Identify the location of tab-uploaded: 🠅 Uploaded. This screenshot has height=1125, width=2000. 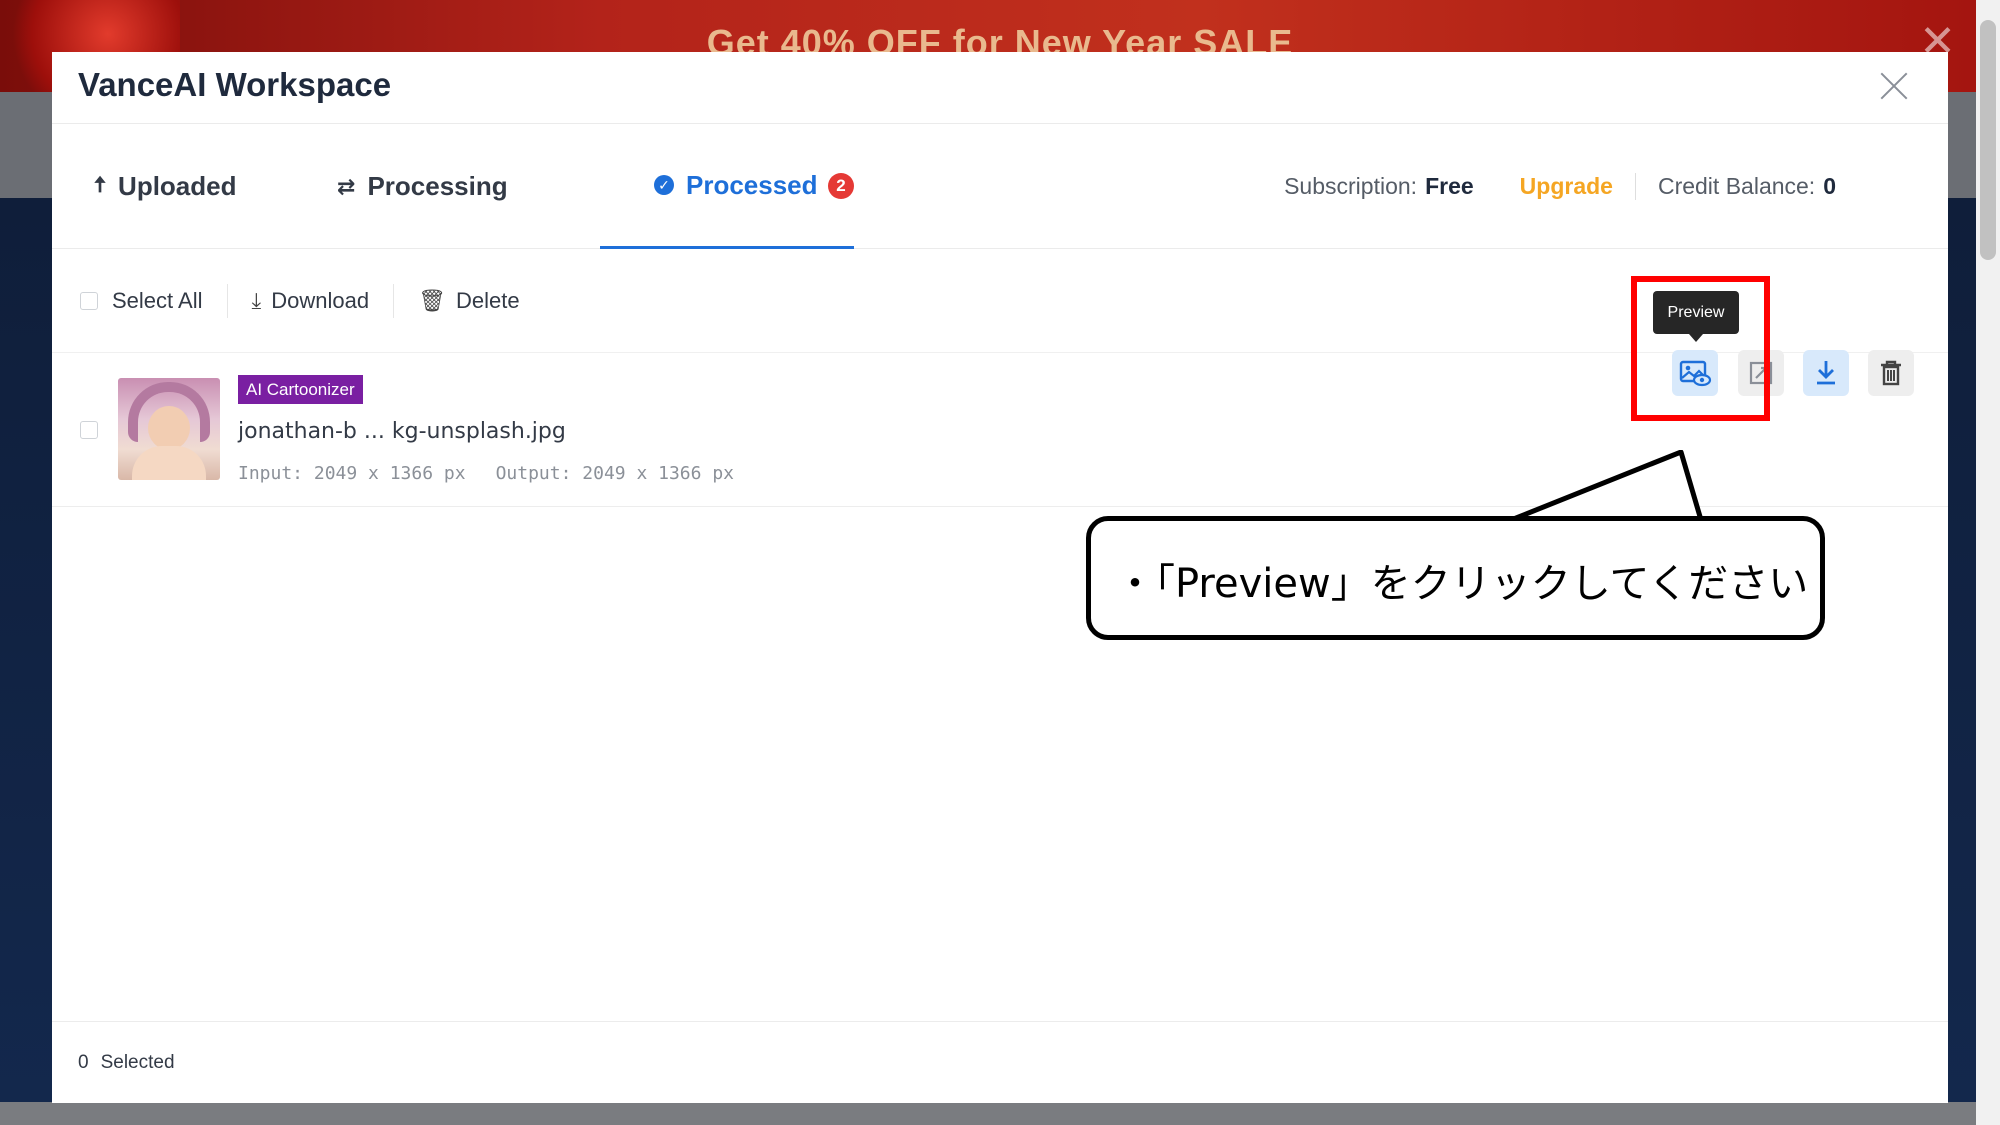
(165, 186).